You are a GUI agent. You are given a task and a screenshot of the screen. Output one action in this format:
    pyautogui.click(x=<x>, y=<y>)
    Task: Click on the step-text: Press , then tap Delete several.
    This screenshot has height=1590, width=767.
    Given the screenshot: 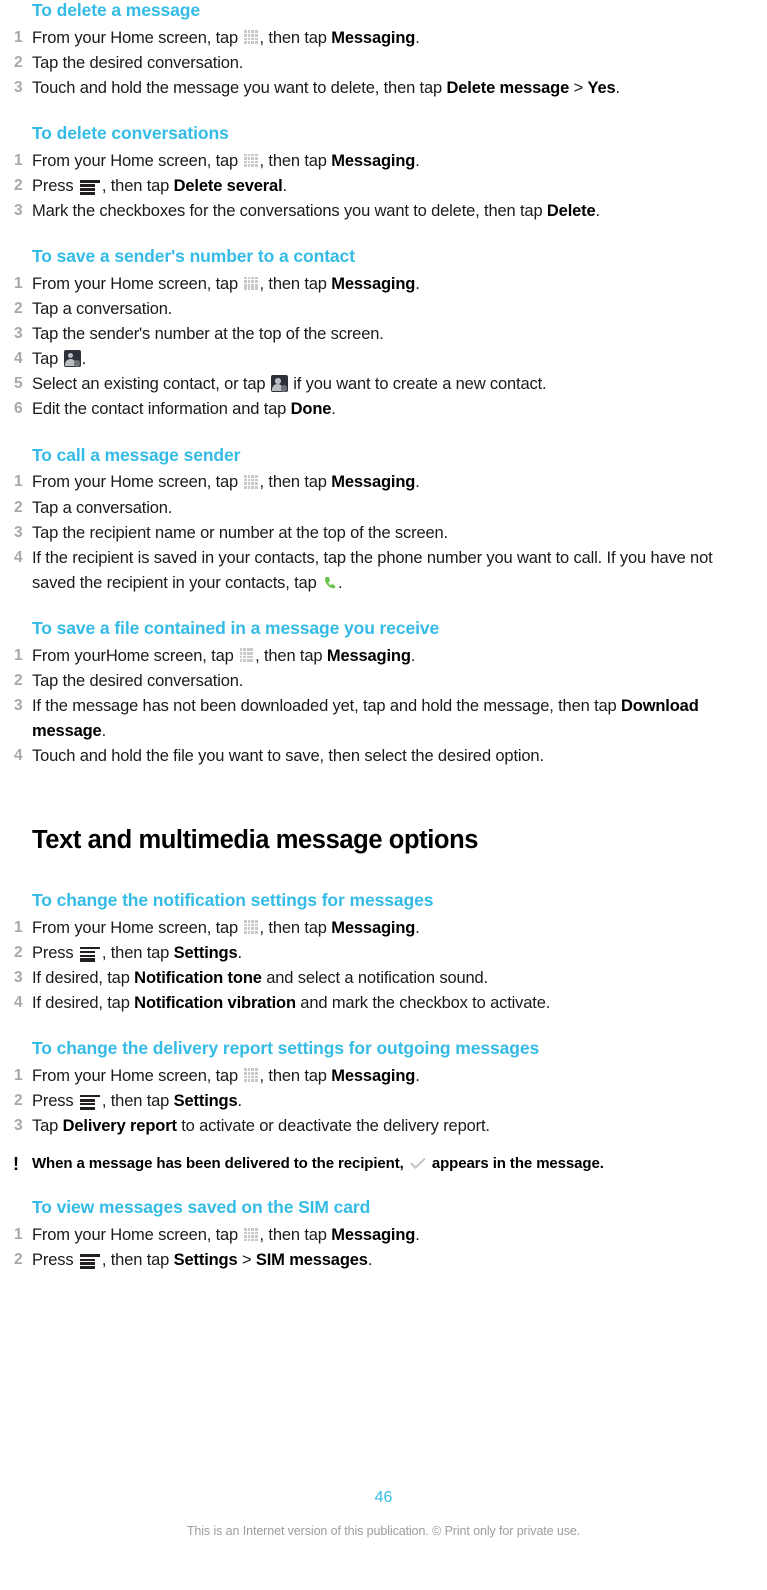 What is the action you would take?
    pyautogui.click(x=159, y=186)
    